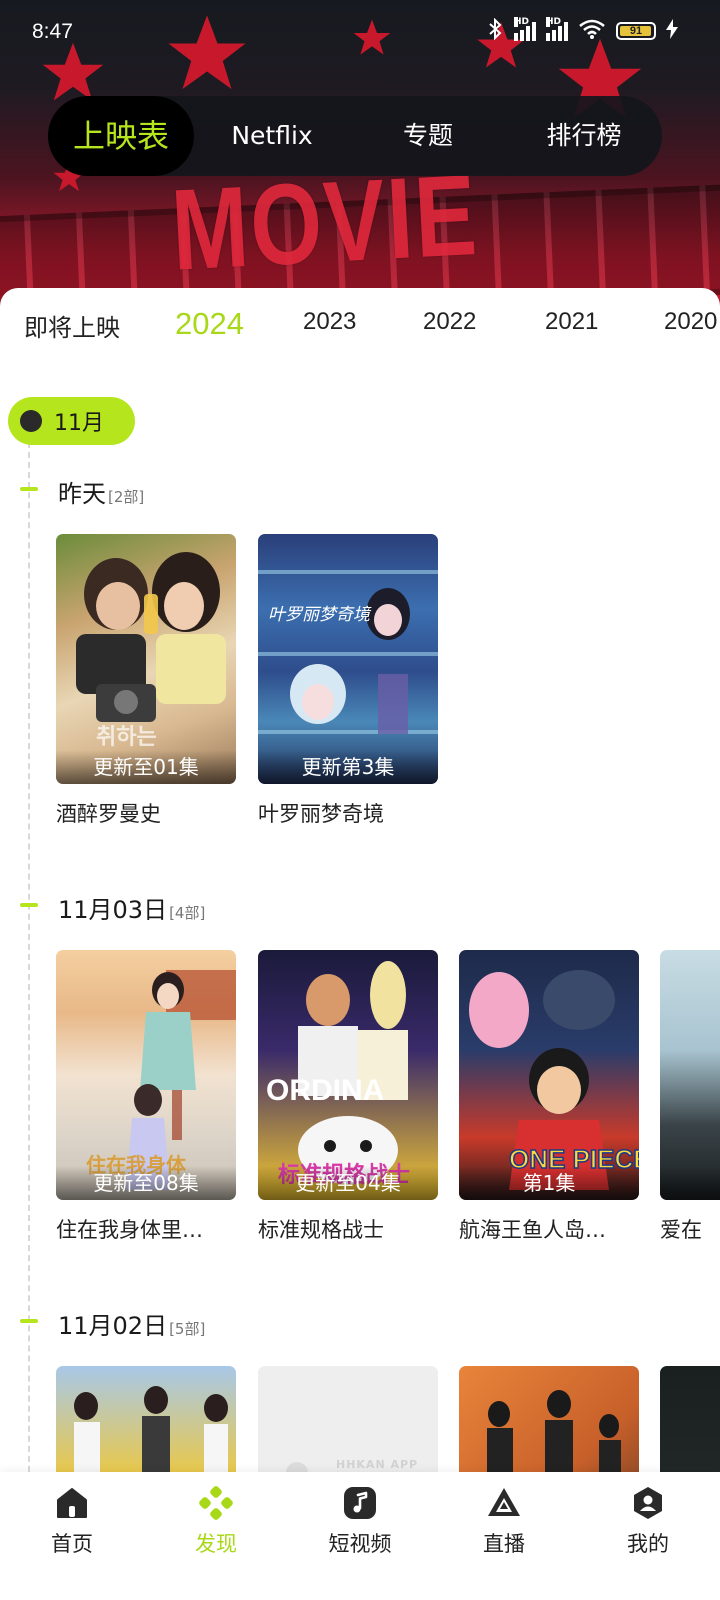 This screenshot has width=720, height=1600. What do you see at coordinates (584, 136) in the screenshot?
I see `tab-rankings: 排行榜` at bounding box center [584, 136].